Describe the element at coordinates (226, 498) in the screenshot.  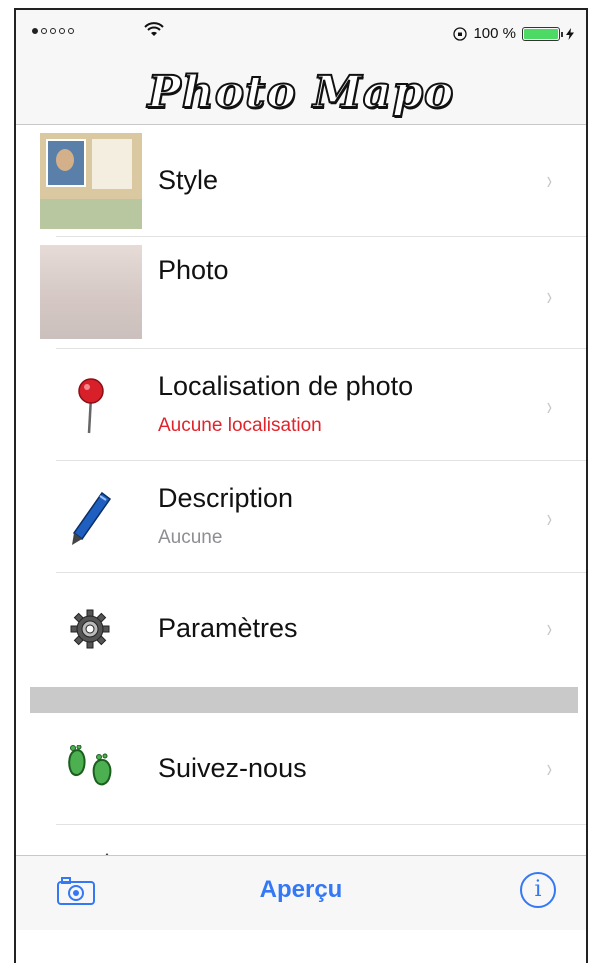
I see `row-title: Description` at that location.